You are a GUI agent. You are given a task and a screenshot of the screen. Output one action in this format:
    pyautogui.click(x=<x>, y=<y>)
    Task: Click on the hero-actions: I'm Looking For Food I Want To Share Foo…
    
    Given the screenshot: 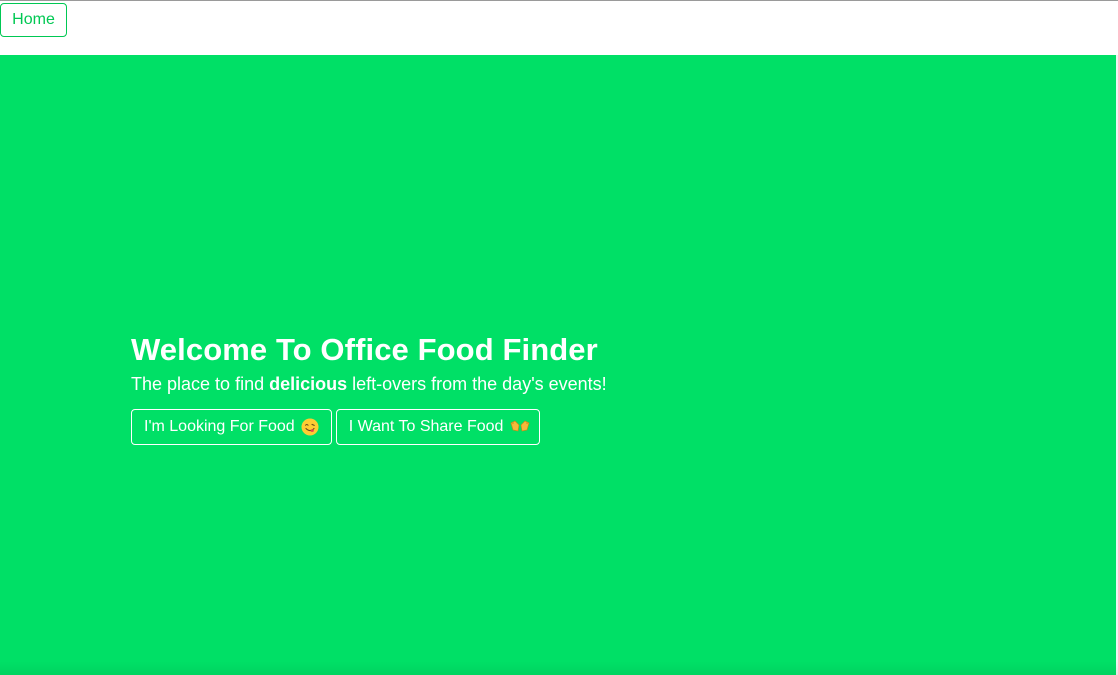 What is the action you would take?
    pyautogui.click(x=369, y=427)
    